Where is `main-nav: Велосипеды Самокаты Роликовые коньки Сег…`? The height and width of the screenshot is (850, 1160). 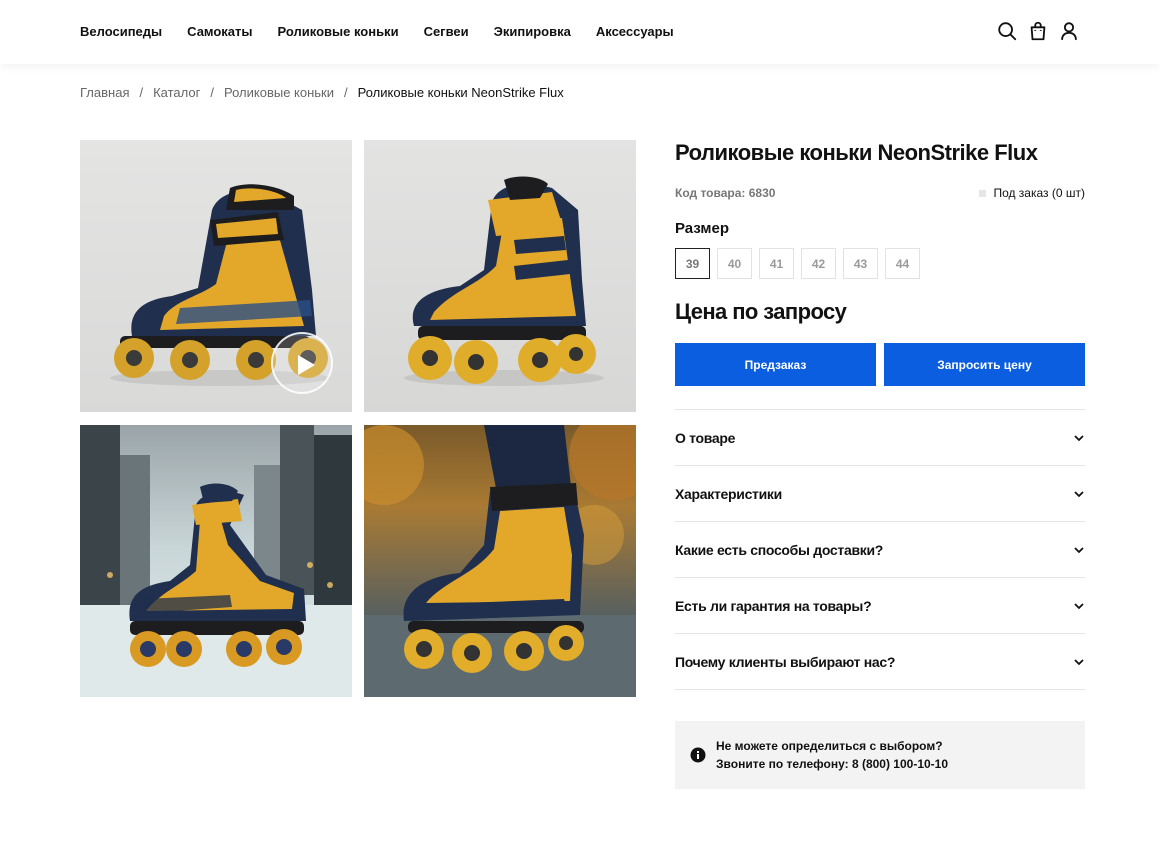 main-nav: Велосипеды Самокаты Роликовые коньки Сег… is located at coordinates (389, 31).